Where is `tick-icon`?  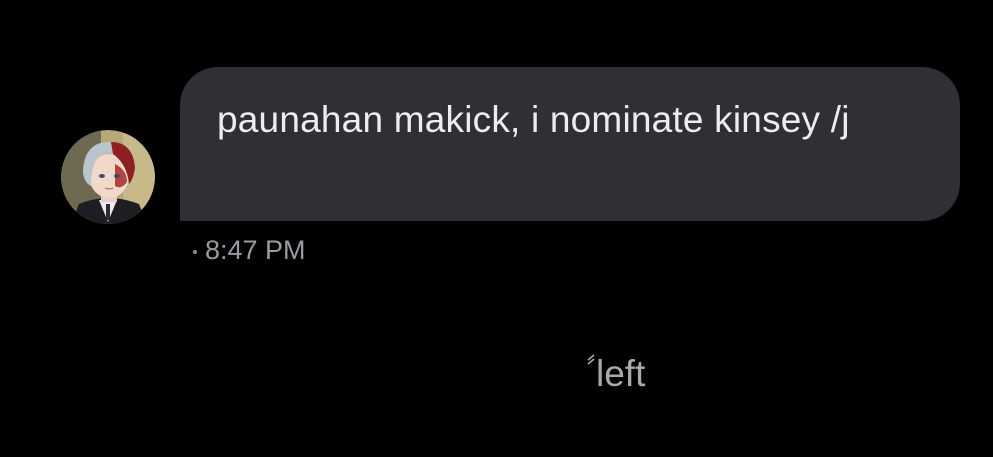 tick-icon is located at coordinates (591, 359).